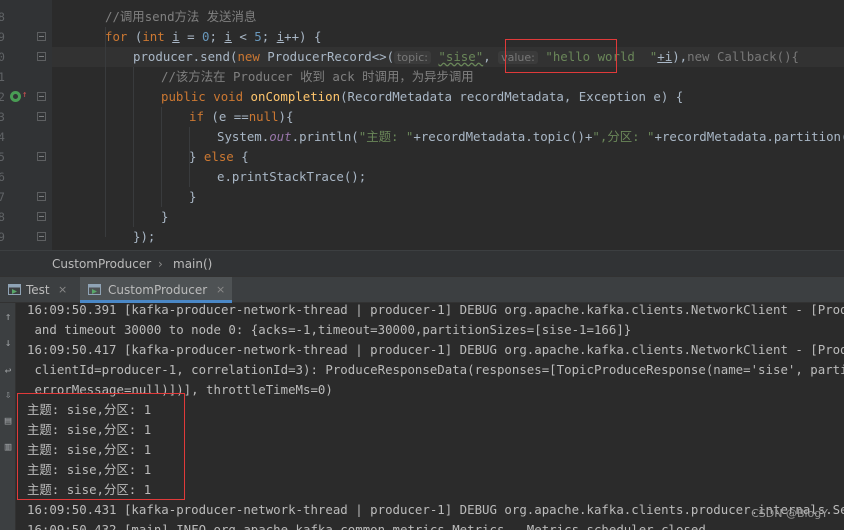 The height and width of the screenshot is (530, 844). Describe the element at coordinates (241, 156) in the screenshot. I see `code-token: {` at that location.